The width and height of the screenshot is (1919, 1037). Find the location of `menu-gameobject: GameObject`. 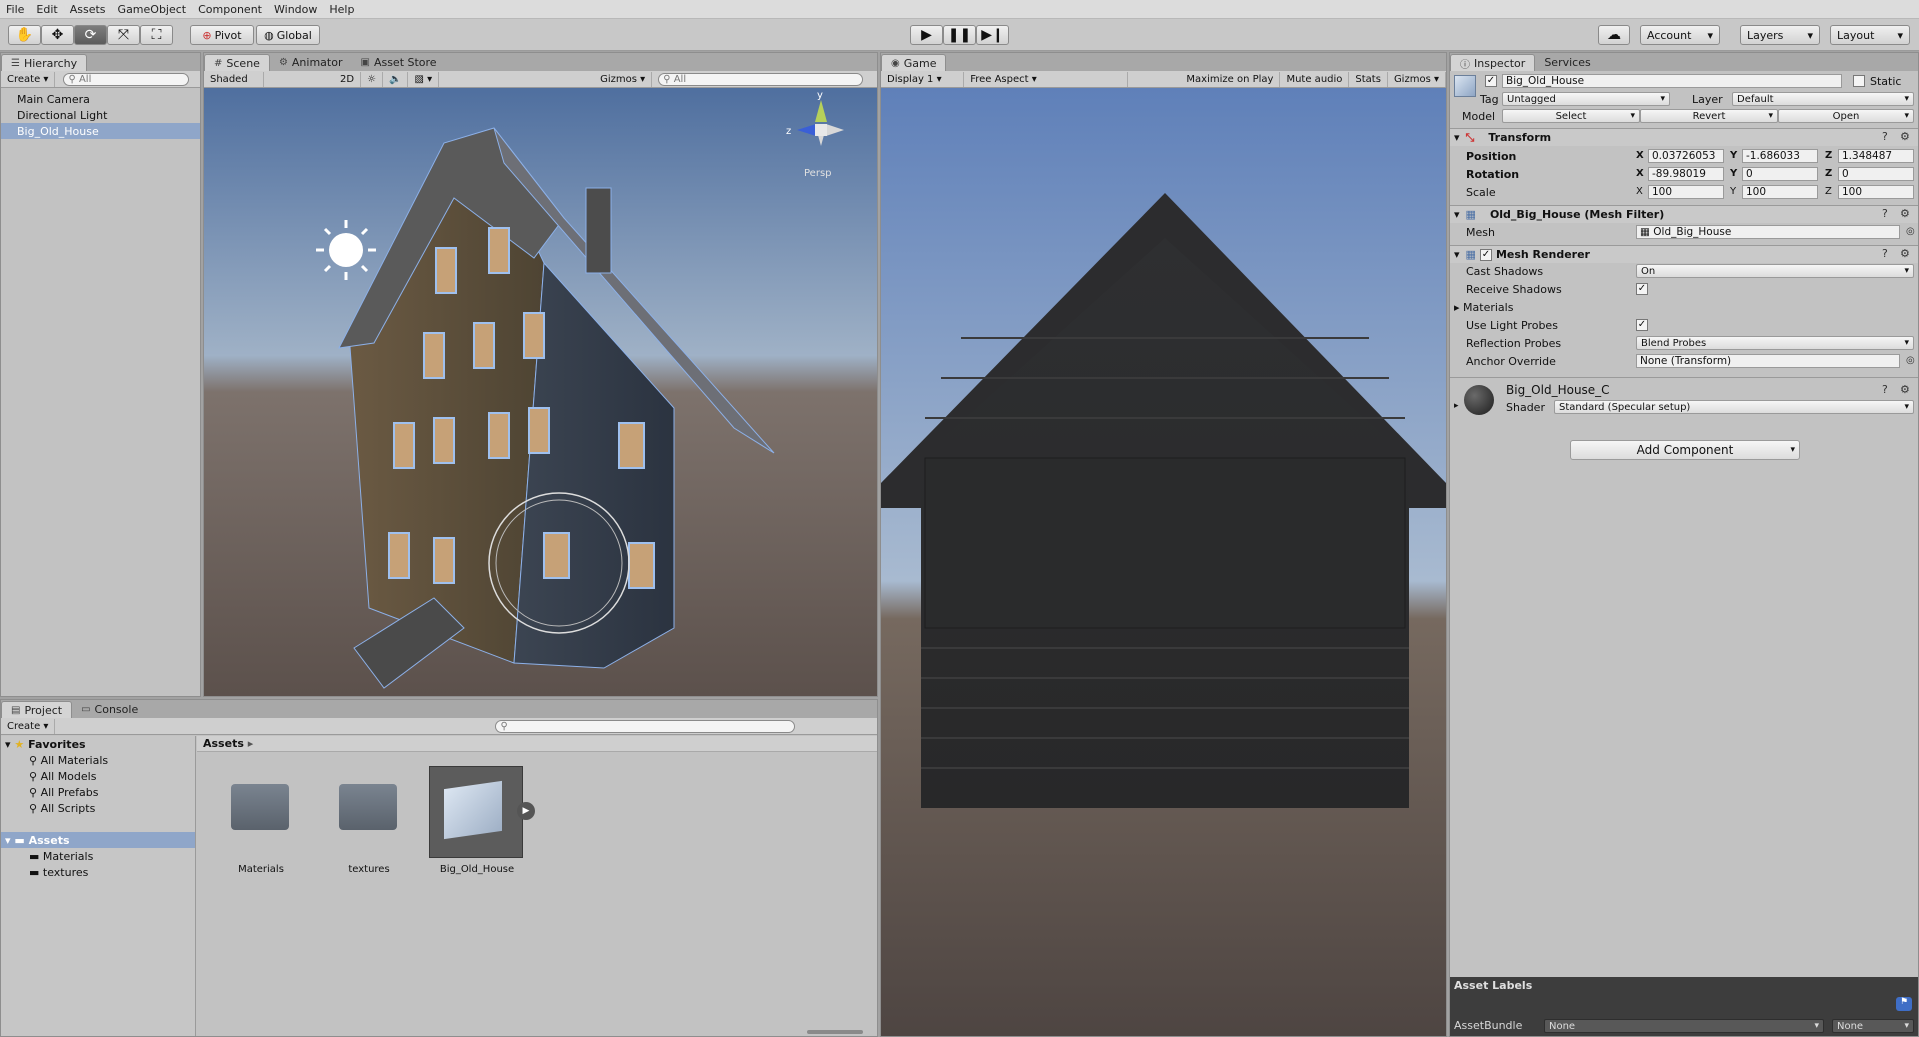

menu-gameobject: GameObject is located at coordinates (152, 9).